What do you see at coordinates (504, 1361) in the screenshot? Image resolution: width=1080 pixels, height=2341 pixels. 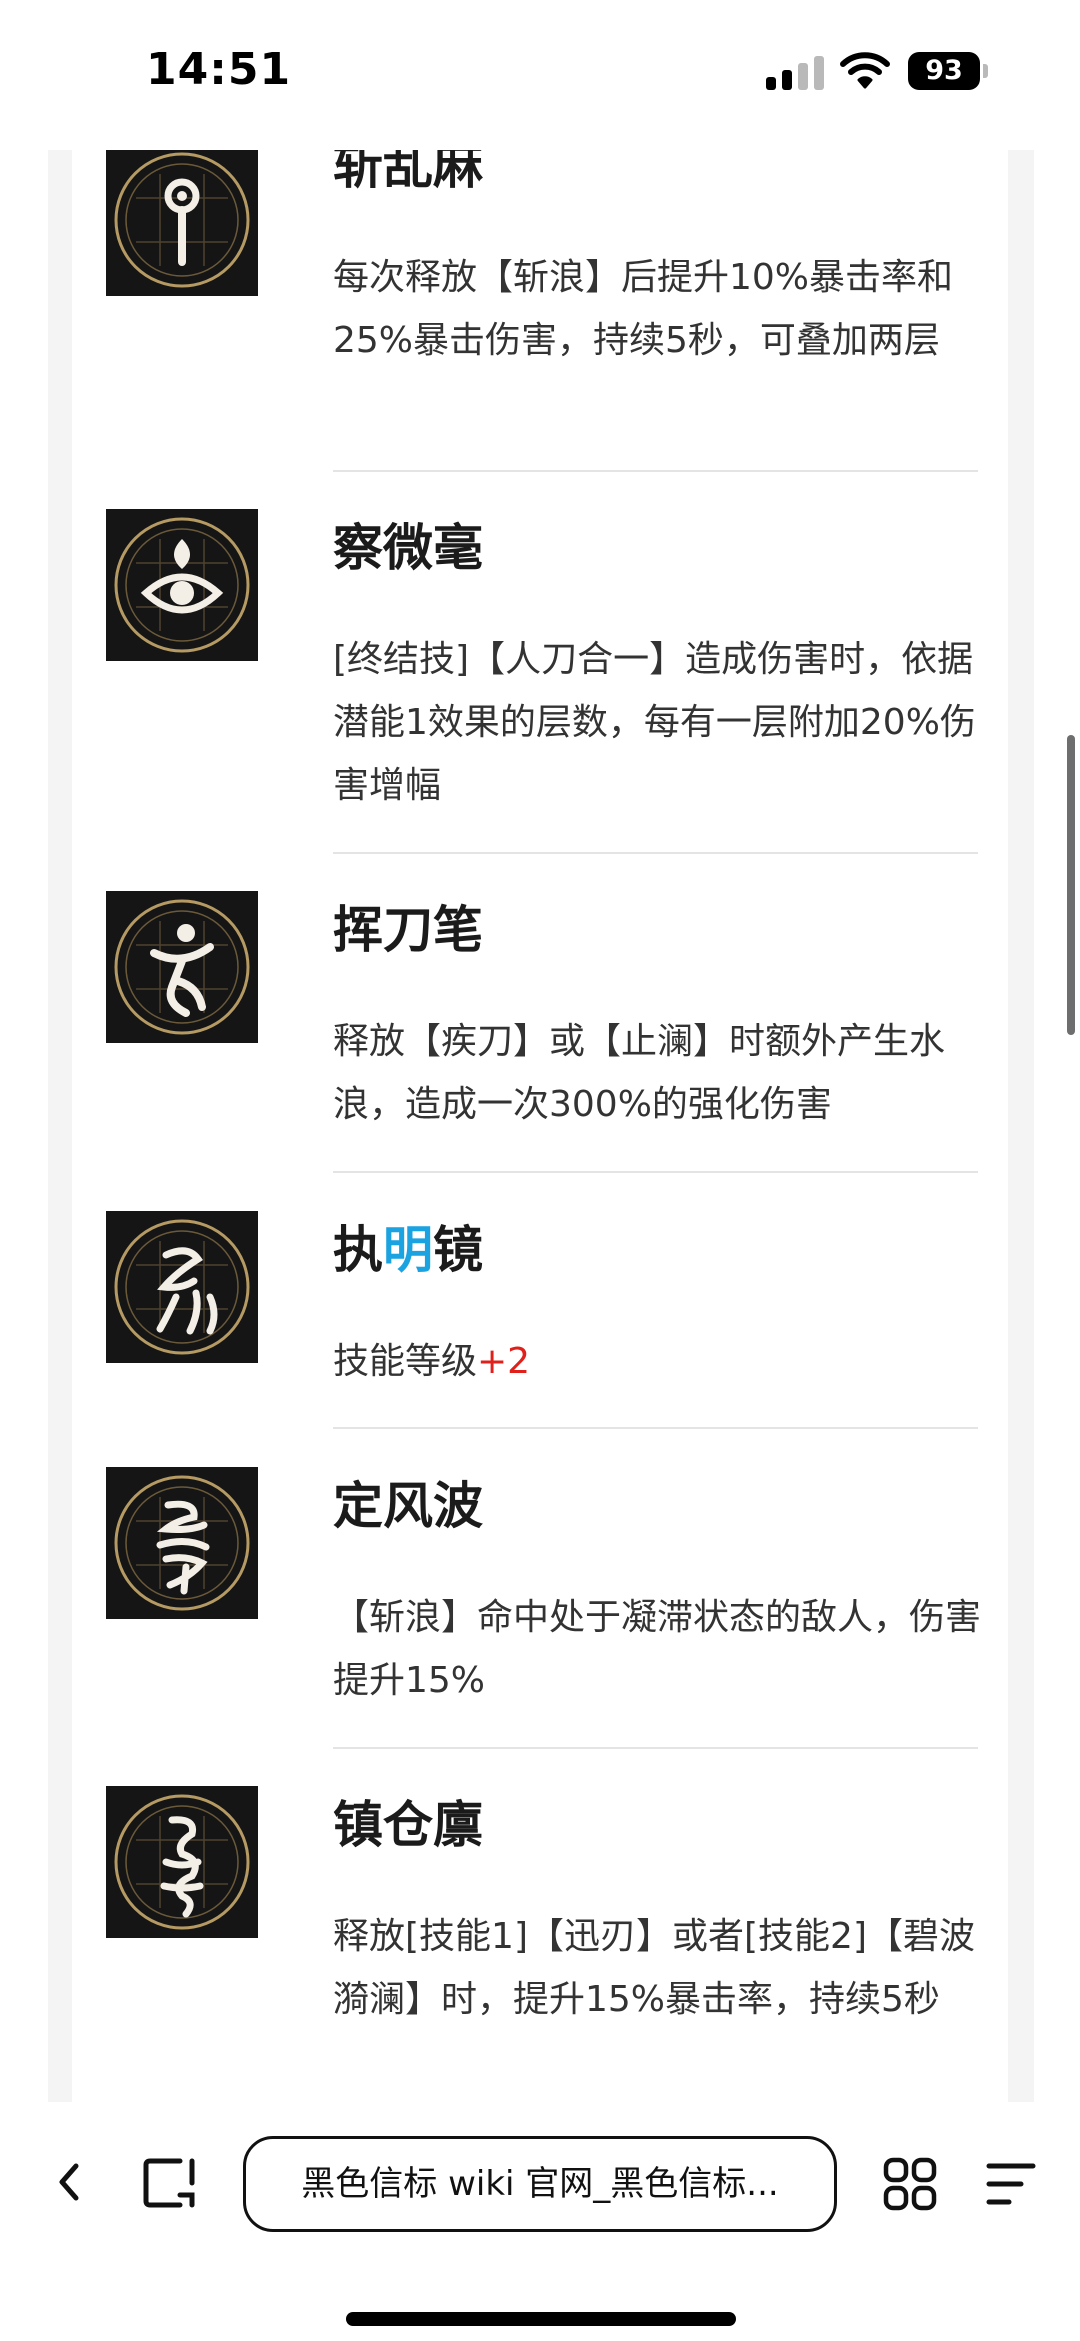 I see `skill-level-bonus: +2` at bounding box center [504, 1361].